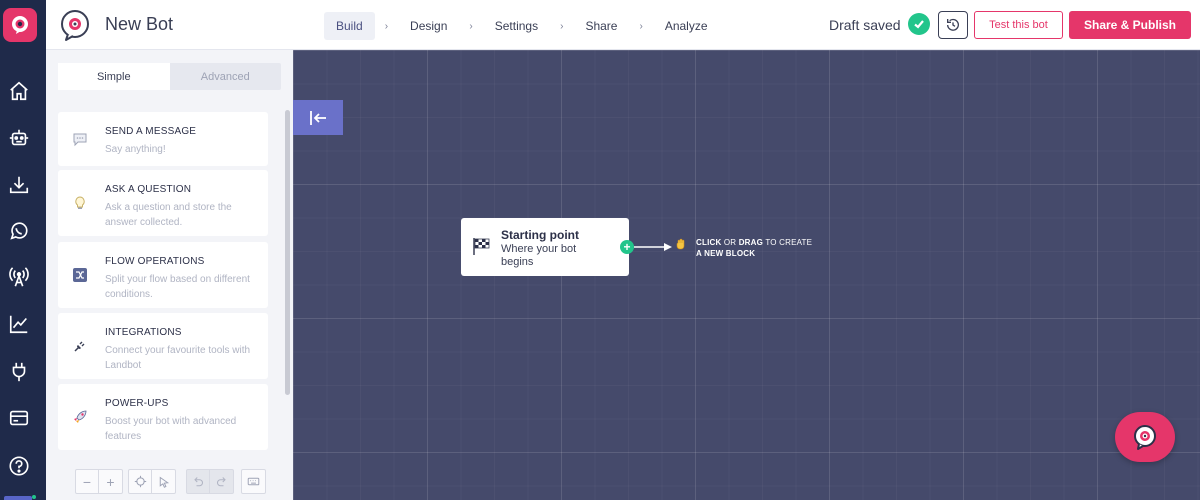 Image resolution: width=1200 pixels, height=500 pixels. I want to click on home-icon, so click(19, 91).